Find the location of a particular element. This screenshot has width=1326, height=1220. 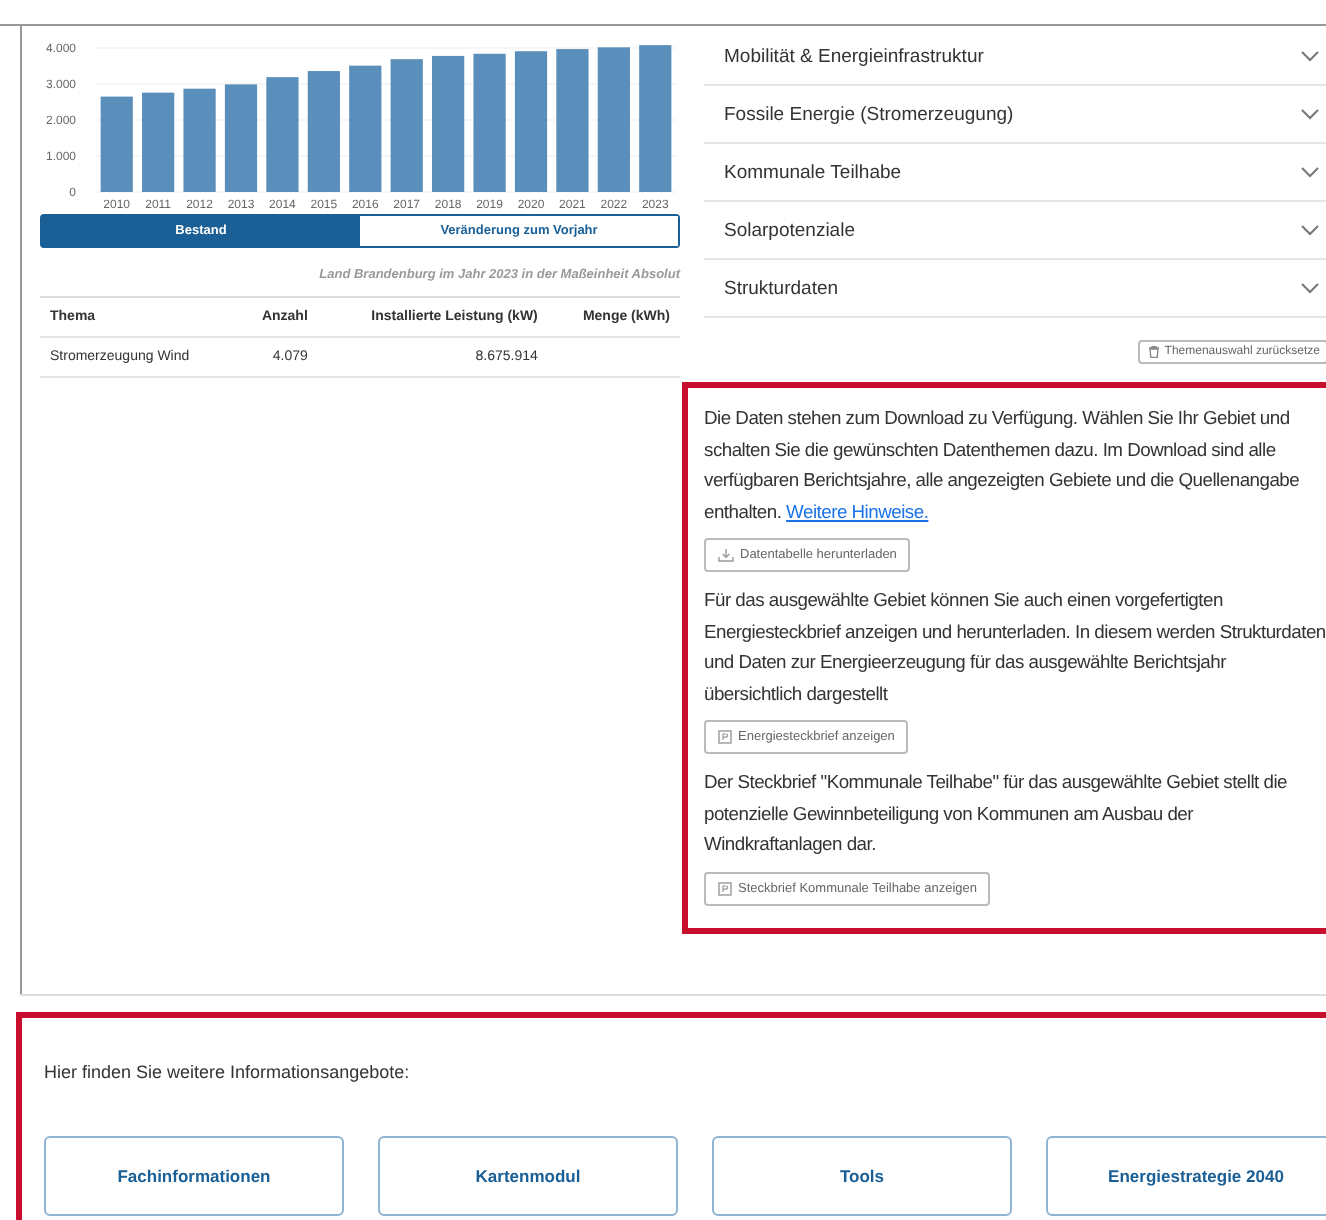

info-paragraph: Die Daten stehen zum Download zu Verfügung. Wählen Sie Ihr Gebiet und schalten Sie die gewünschten Datenthemen dazu. Im Download sind alle verfügbaren Berichtsjahre, alle angezeigten Gebiete und die Quellenangabe enthalten. Weitere Hinweise. is located at coordinates (1003, 464).